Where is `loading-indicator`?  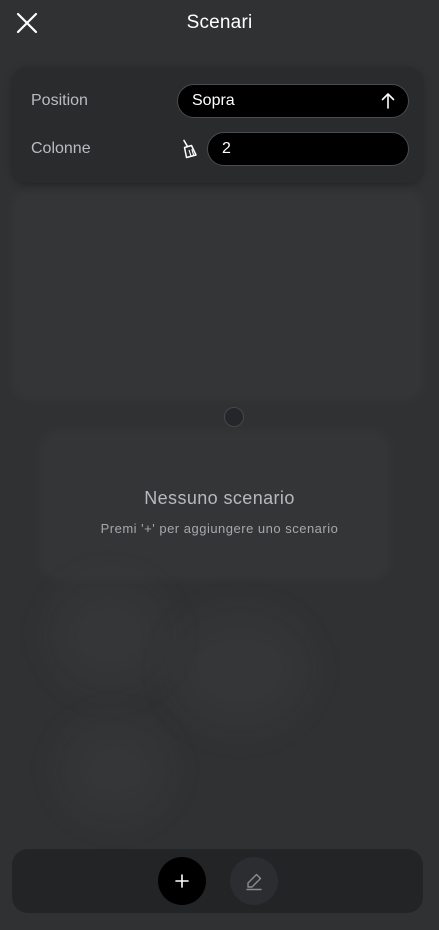 loading-indicator is located at coordinates (234, 417).